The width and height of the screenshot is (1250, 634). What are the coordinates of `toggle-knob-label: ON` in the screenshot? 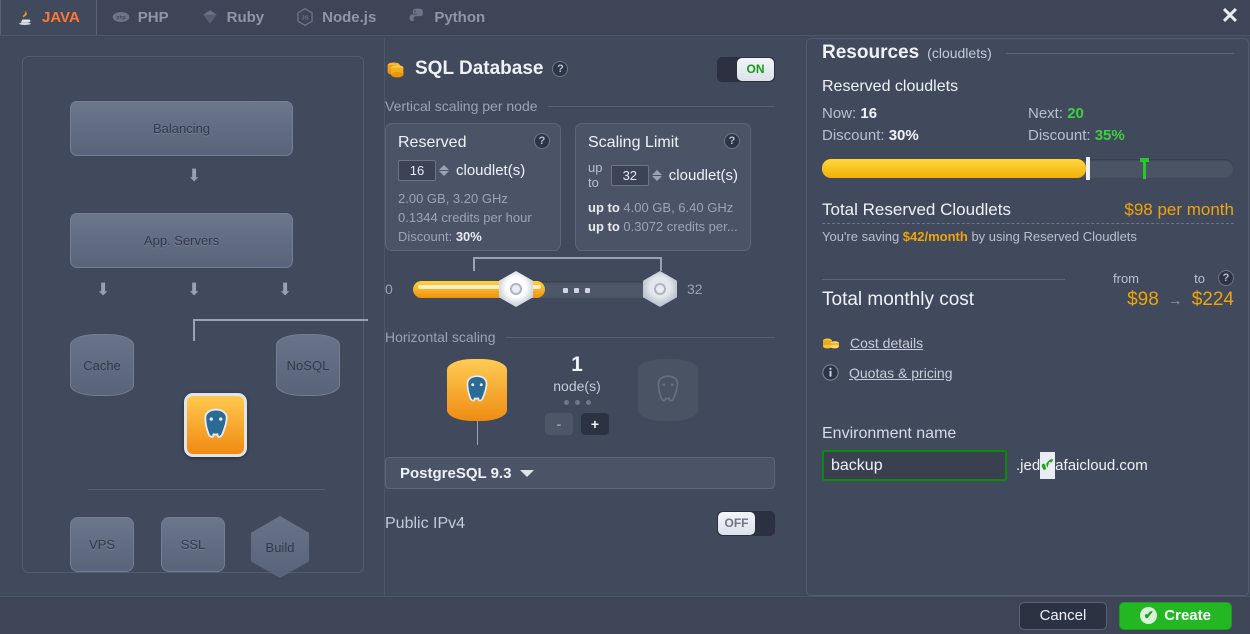 It's located at (755, 69).